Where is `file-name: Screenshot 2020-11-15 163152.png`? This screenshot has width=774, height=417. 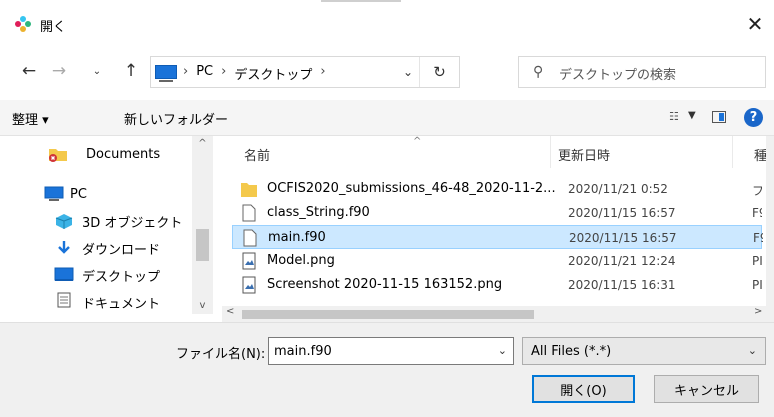
file-name: Screenshot 2020-11-15 163152.png is located at coordinates (385, 284).